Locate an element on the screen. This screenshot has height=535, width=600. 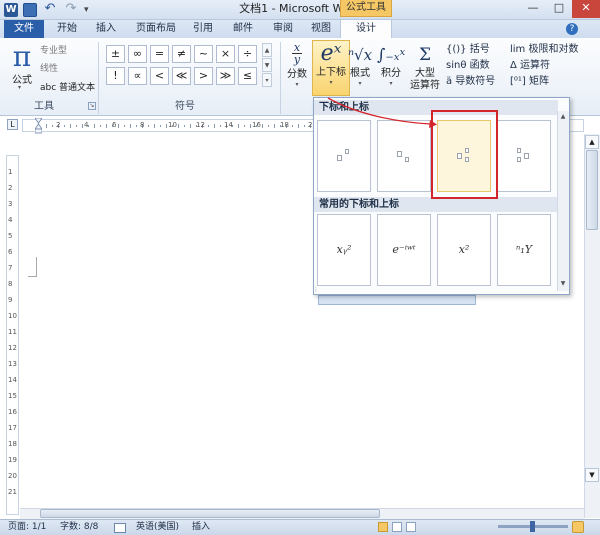
undo-icon: ↶ is located at coordinates (50, 9).